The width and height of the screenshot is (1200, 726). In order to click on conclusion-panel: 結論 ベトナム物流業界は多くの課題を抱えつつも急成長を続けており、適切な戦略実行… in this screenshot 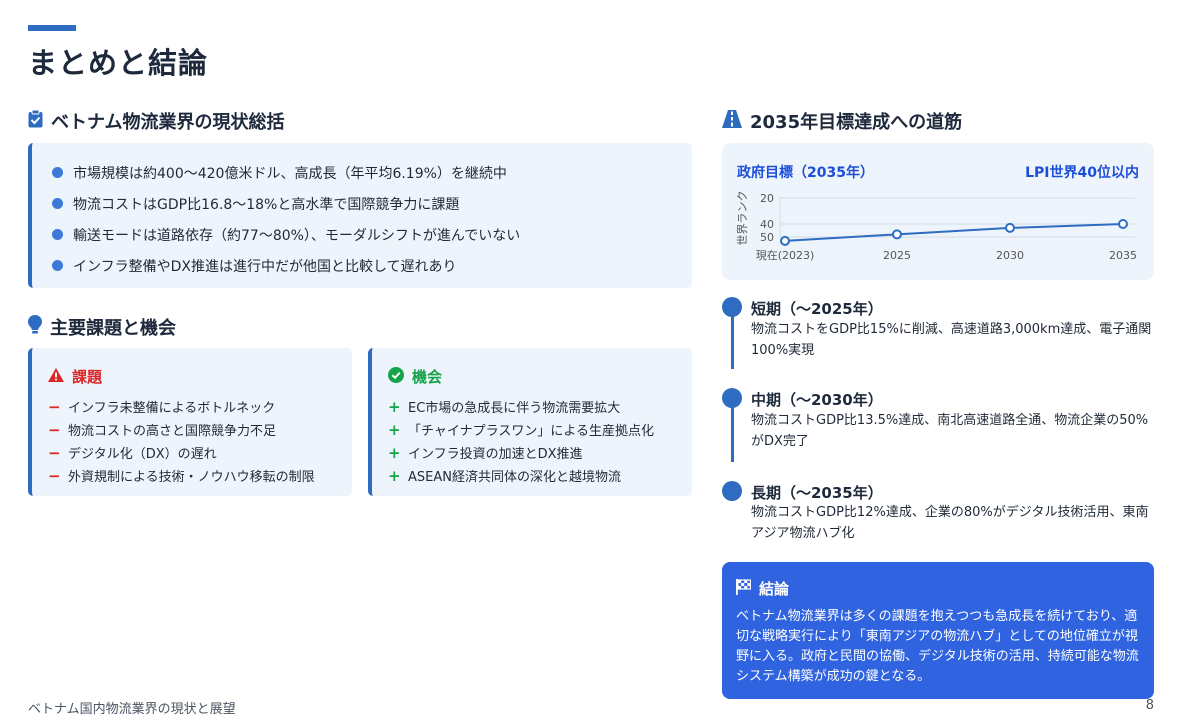, I will do `click(938, 630)`.